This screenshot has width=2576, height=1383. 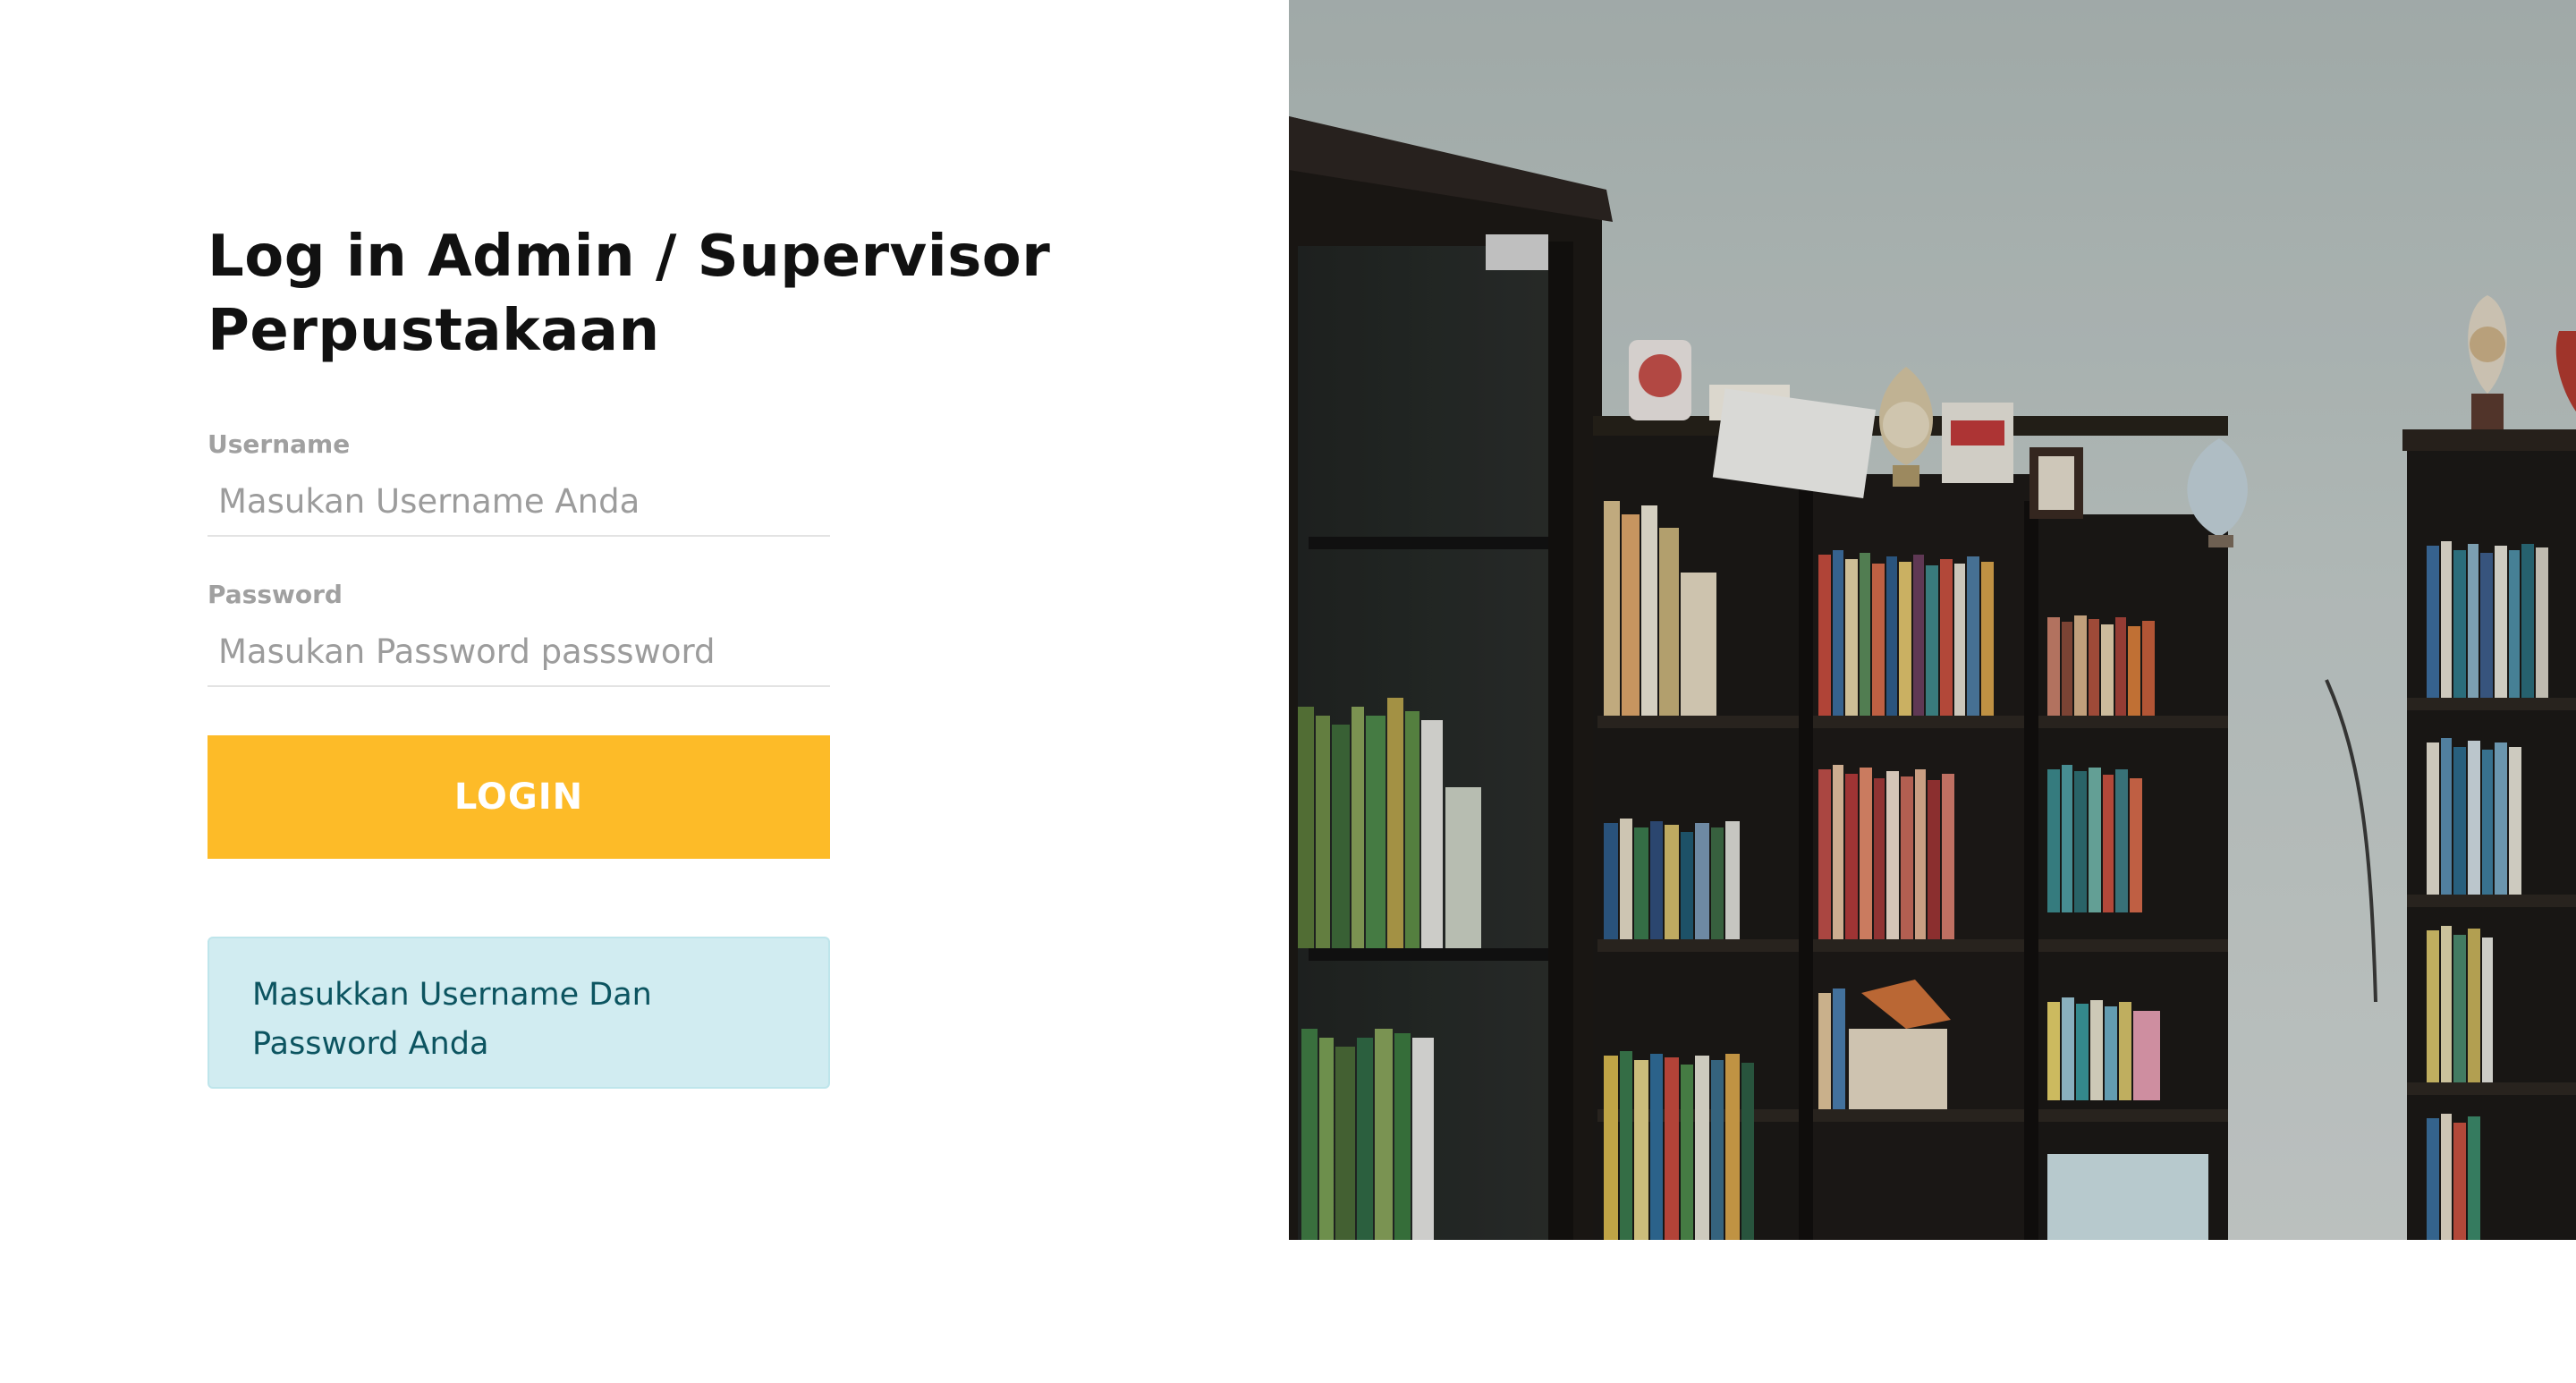 I want to click on password-label: Password, so click(x=275, y=595).